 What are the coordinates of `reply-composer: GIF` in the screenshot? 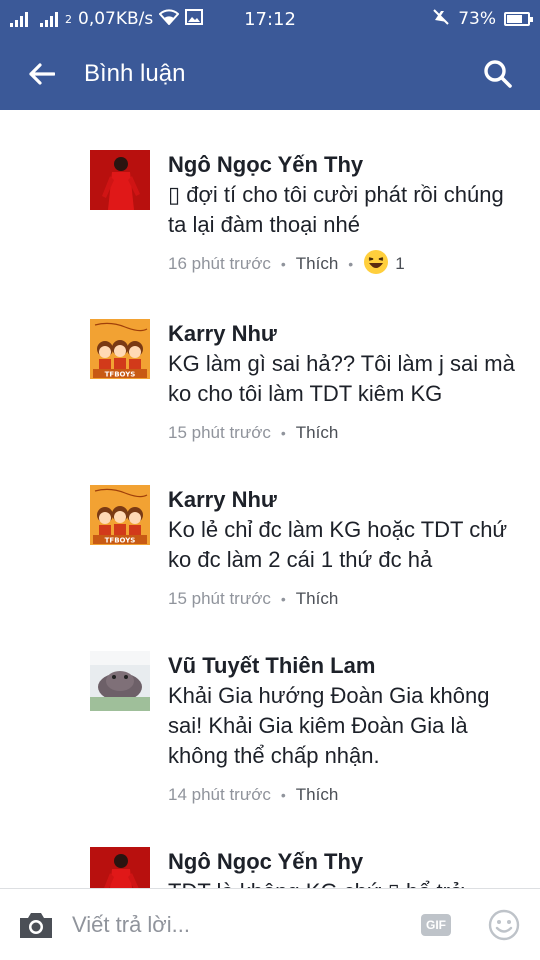 It's located at (270, 924).